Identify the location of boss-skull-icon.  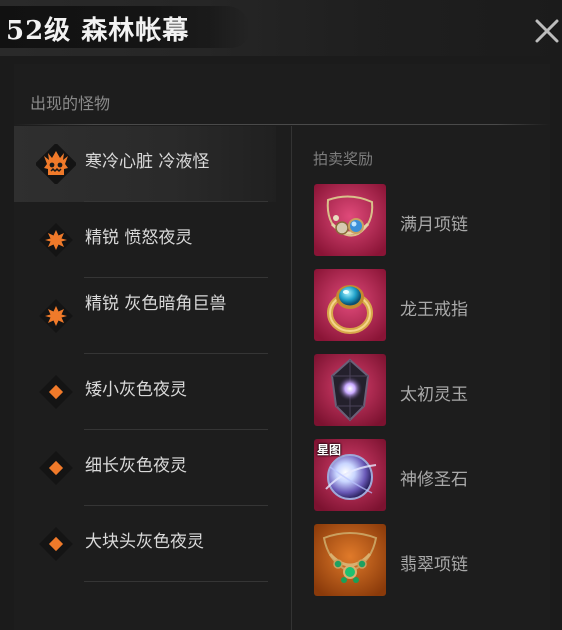
(56, 164).